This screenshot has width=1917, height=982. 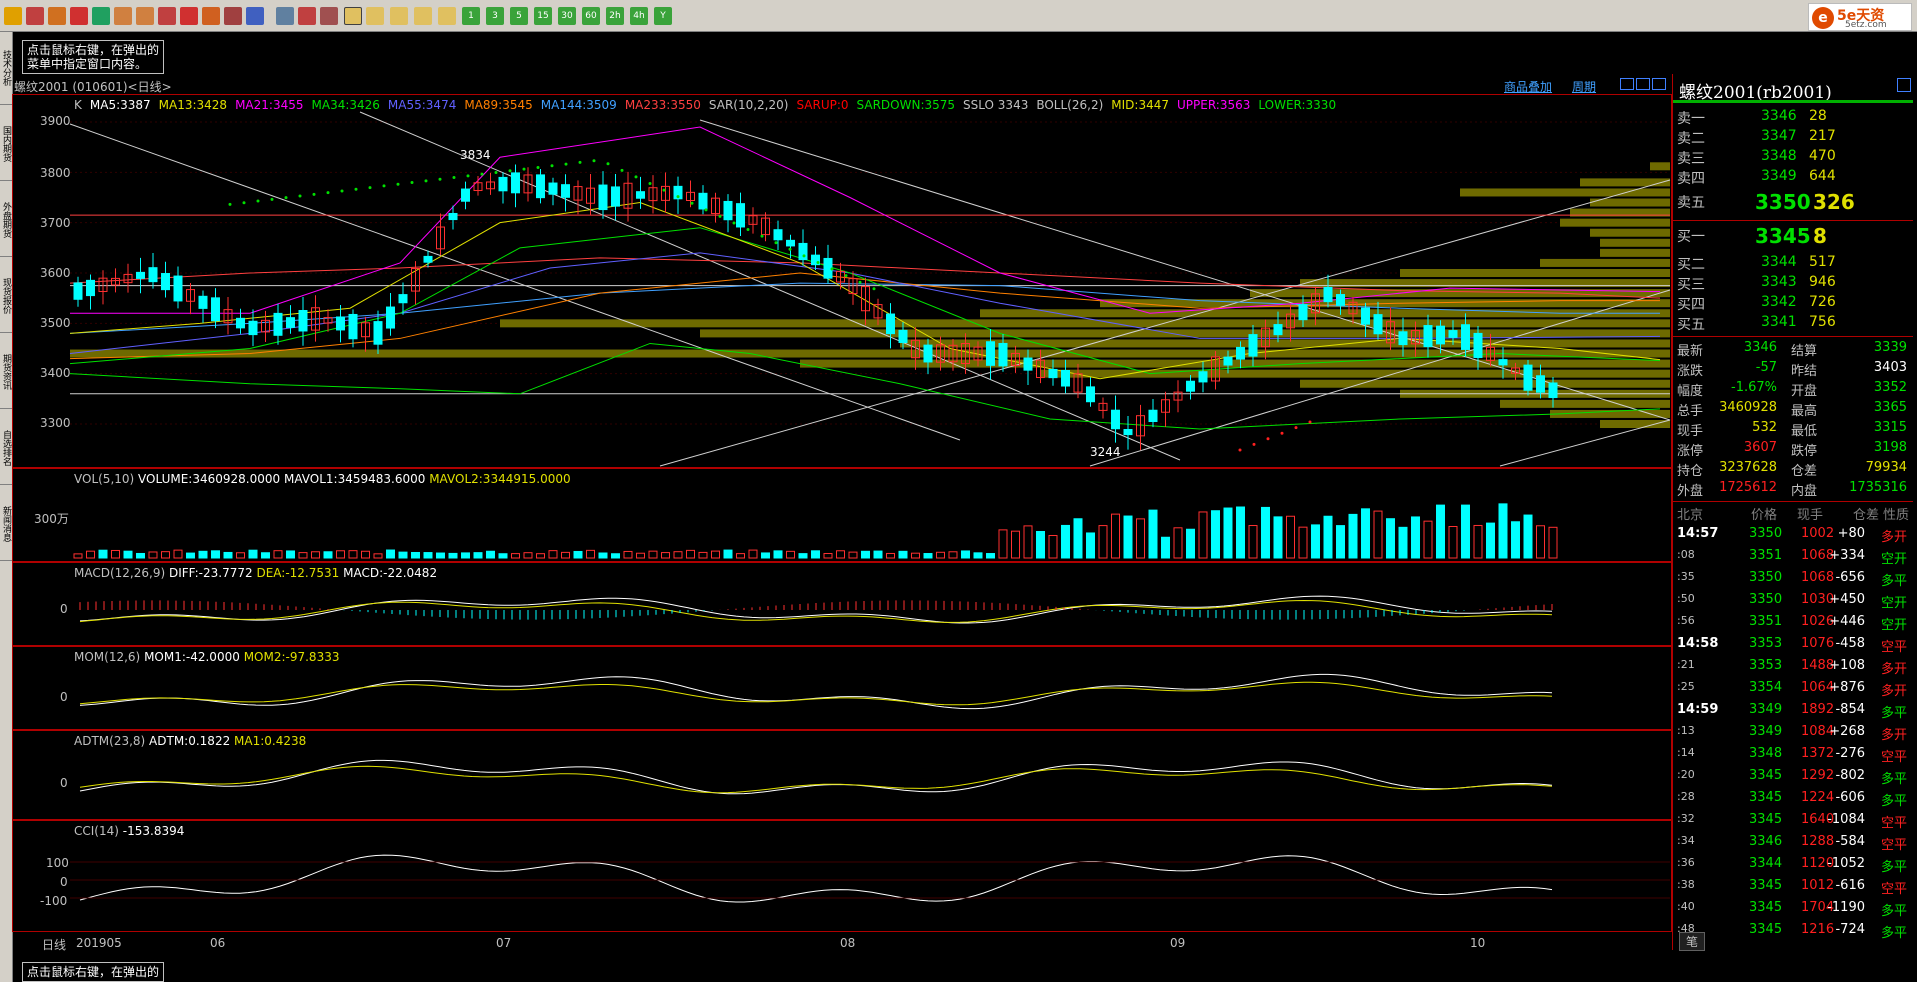 What do you see at coordinates (1793, 625) in the screenshot?
I see `tick-row: :56 3351 1026 +446 空开` at bounding box center [1793, 625].